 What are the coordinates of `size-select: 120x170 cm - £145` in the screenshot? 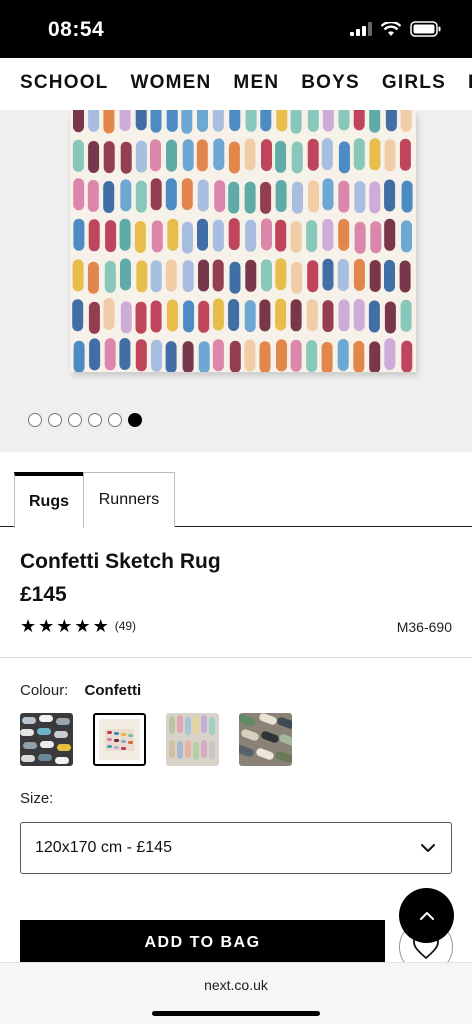 It's located at (236, 848).